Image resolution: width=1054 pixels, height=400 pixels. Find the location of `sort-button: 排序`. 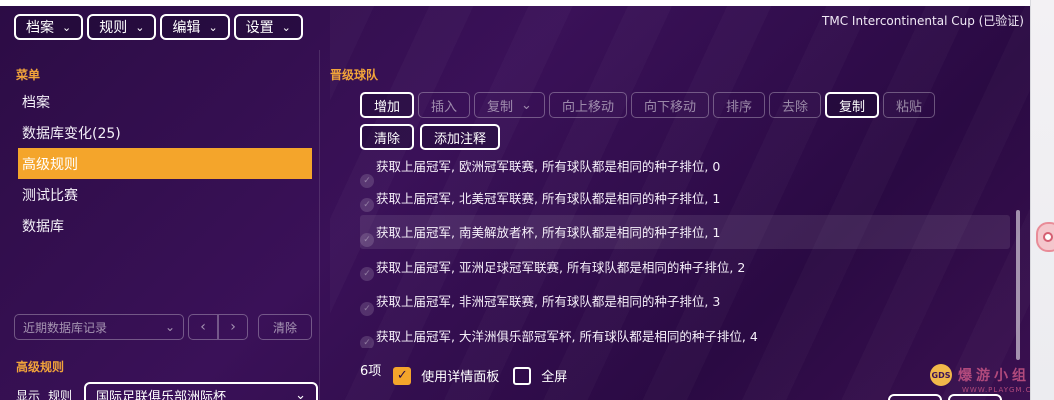

sort-button: 排序 is located at coordinates (738, 105).